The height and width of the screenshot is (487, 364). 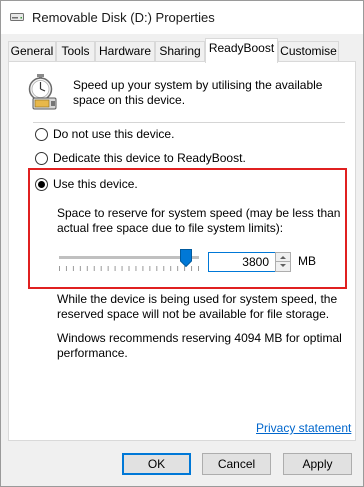 What do you see at coordinates (307, 261) in the screenshot?
I see `unit-label: MB` at bounding box center [307, 261].